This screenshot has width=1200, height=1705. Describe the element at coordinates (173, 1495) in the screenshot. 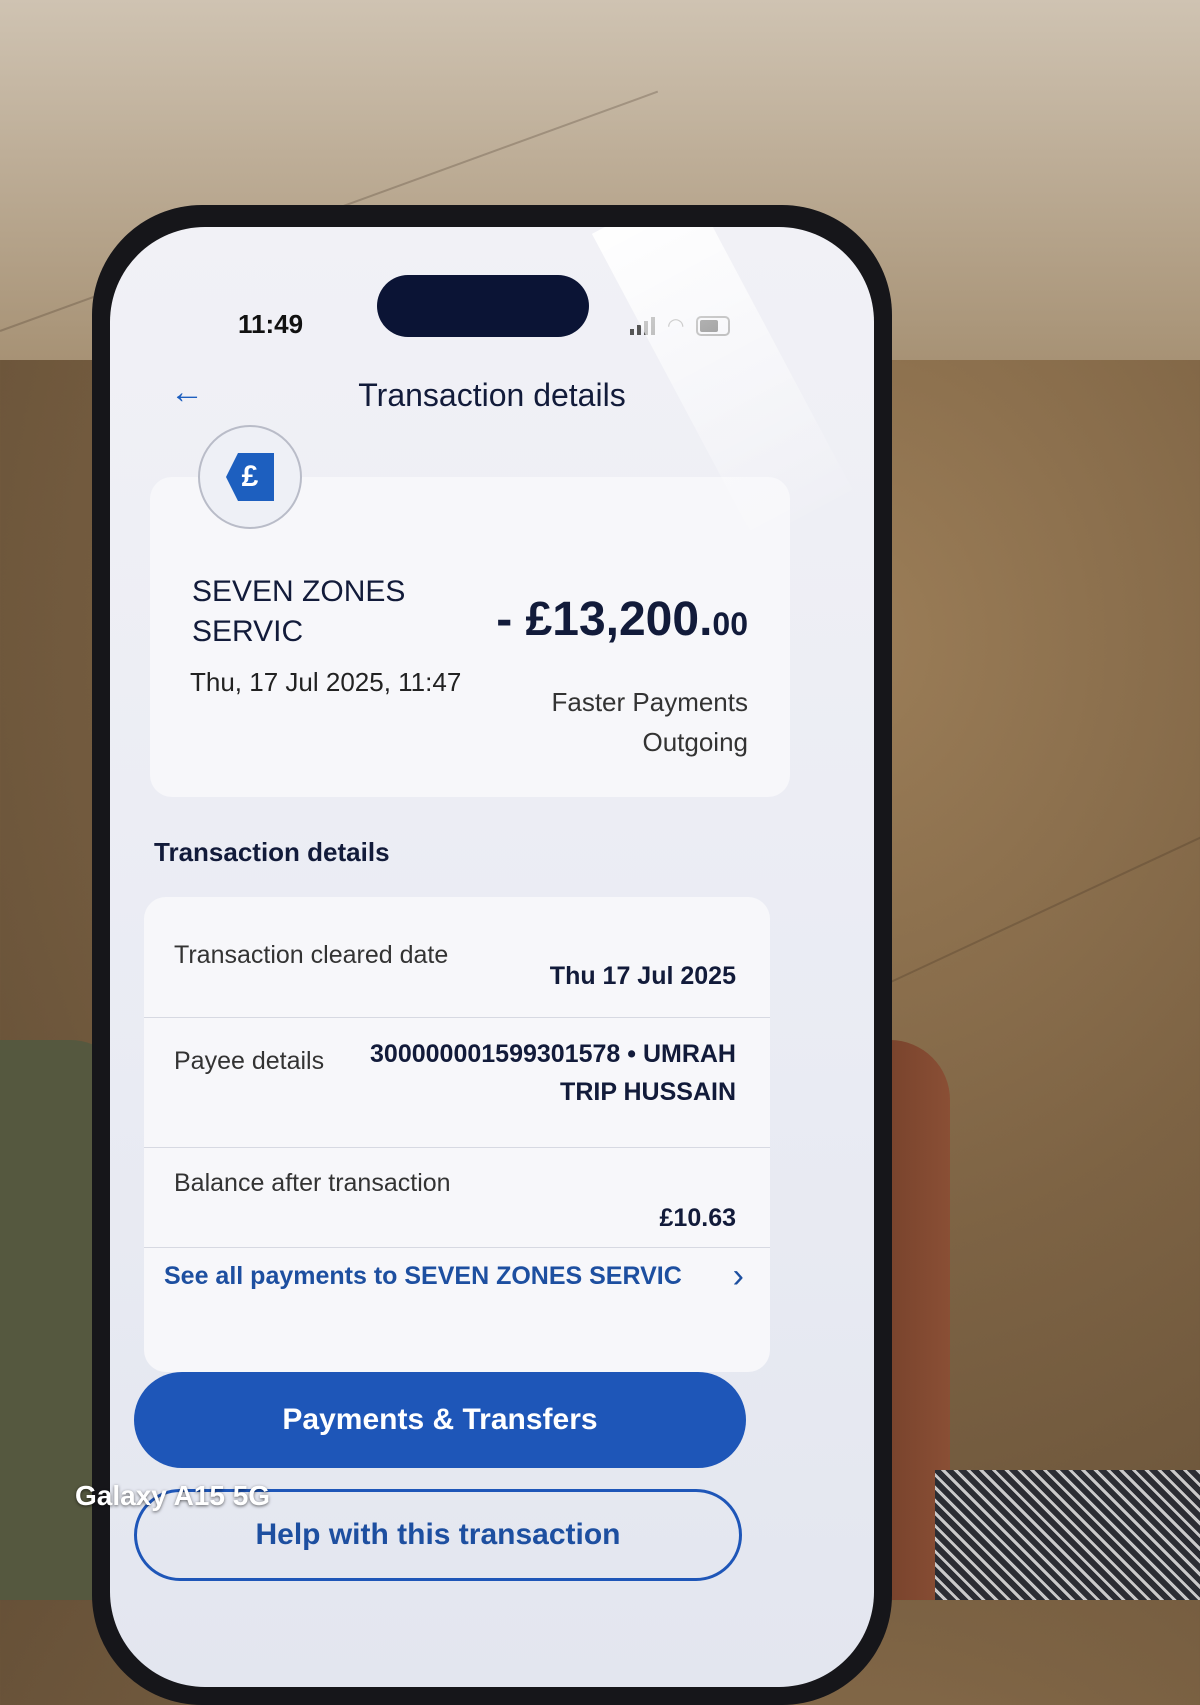

I see `camera-watermark: Galaxy A15 5G` at that location.